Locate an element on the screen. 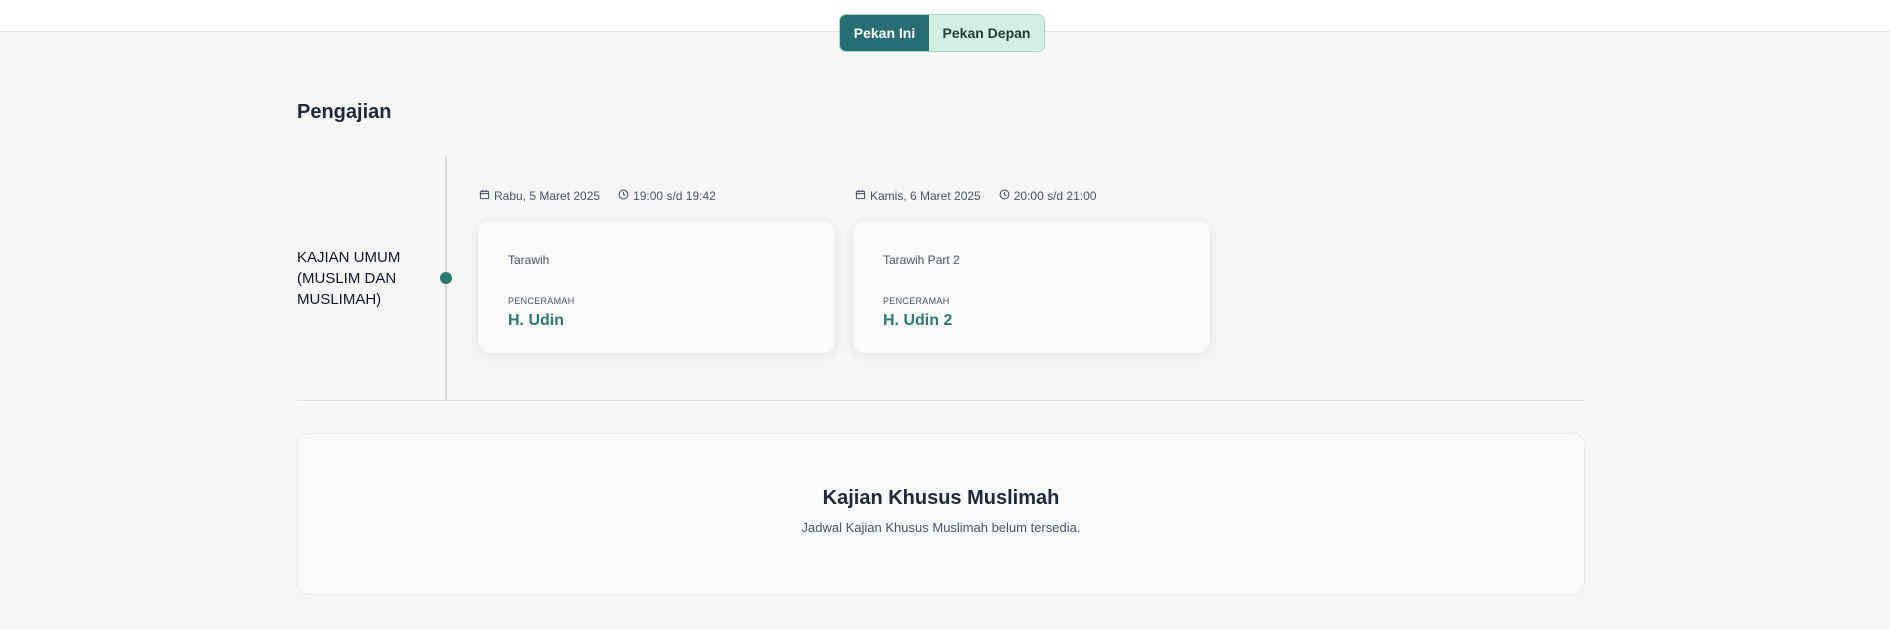 This screenshot has width=1890, height=629. event-date: Rabu, 5 Maret 2025 is located at coordinates (547, 196).